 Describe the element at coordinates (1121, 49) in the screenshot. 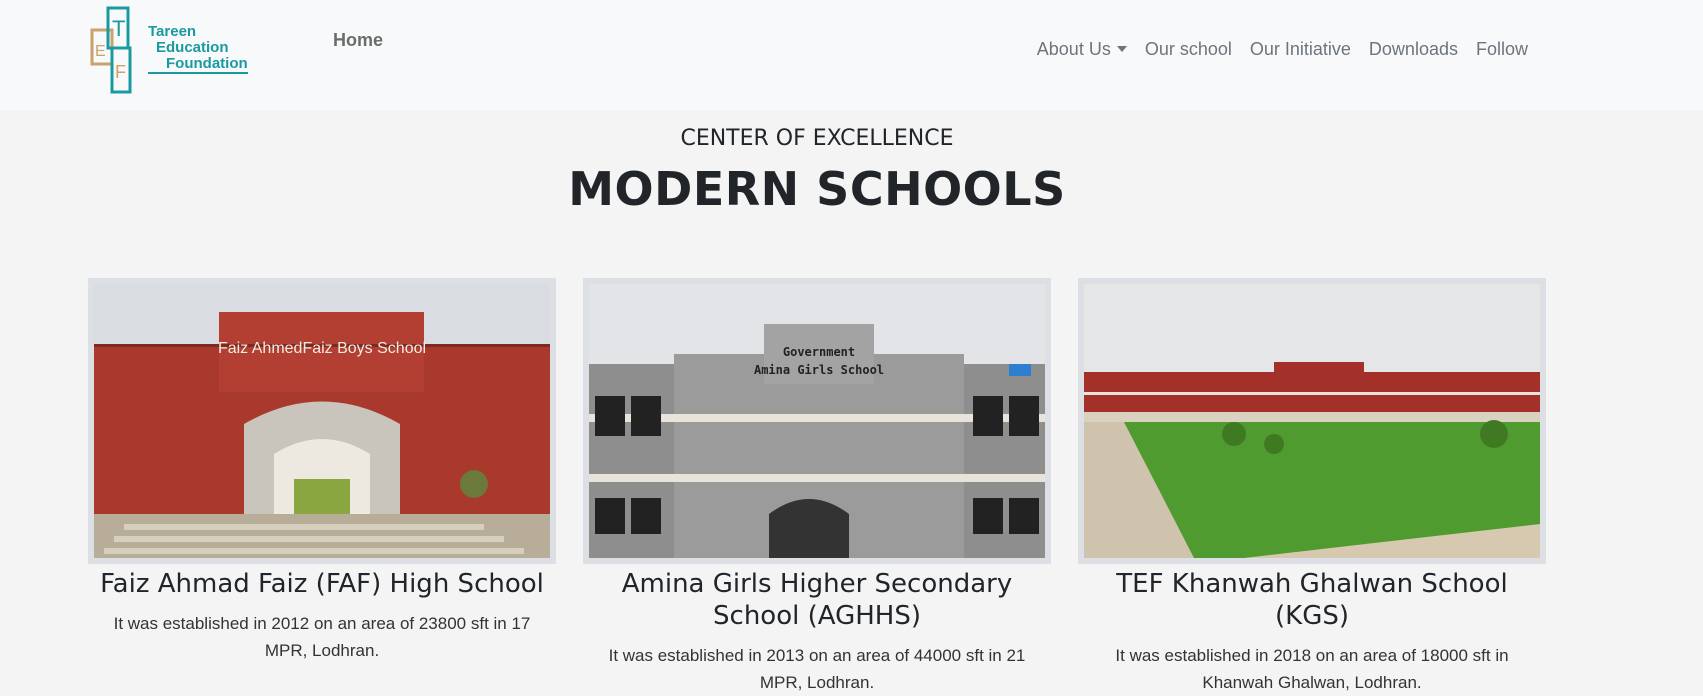

I see `chevron-down-icon` at that location.